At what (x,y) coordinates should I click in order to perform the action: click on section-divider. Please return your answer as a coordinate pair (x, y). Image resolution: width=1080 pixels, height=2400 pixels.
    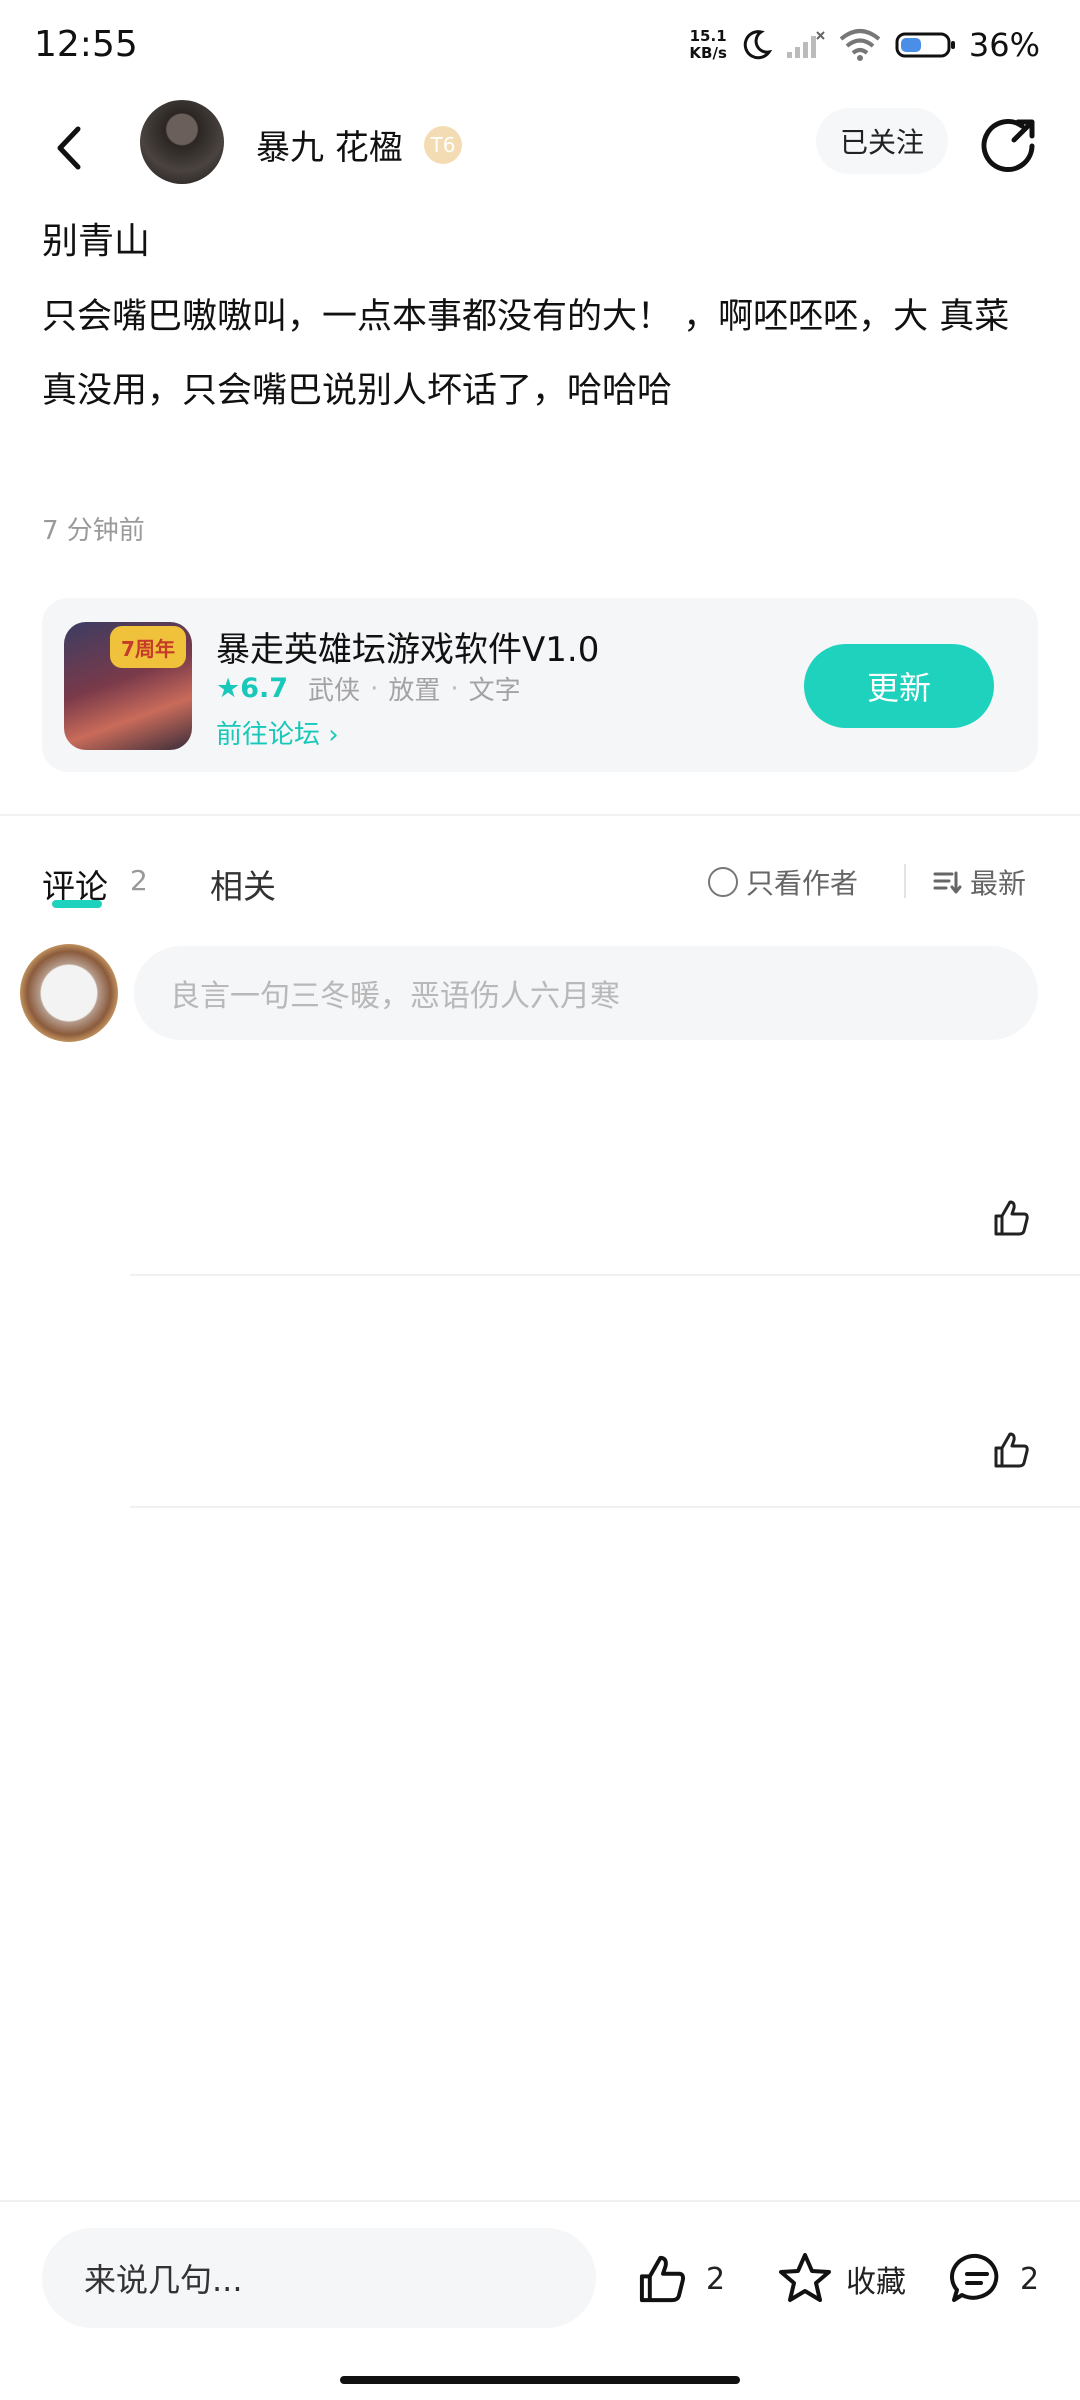
    Looking at the image, I should click on (540, 815).